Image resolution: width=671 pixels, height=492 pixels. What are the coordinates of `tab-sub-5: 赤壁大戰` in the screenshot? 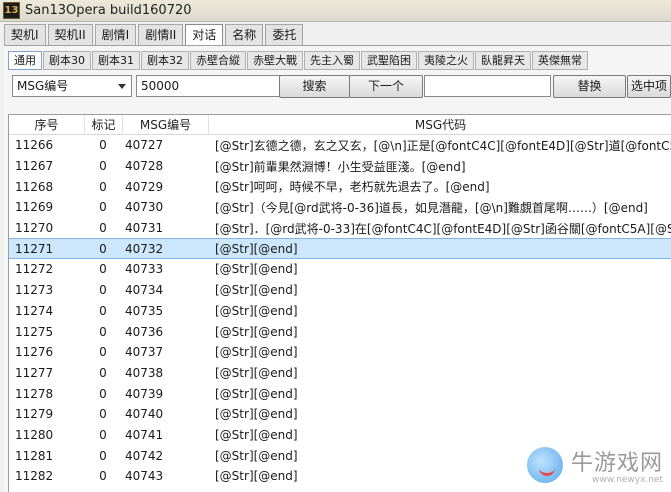 It's located at (275, 60).